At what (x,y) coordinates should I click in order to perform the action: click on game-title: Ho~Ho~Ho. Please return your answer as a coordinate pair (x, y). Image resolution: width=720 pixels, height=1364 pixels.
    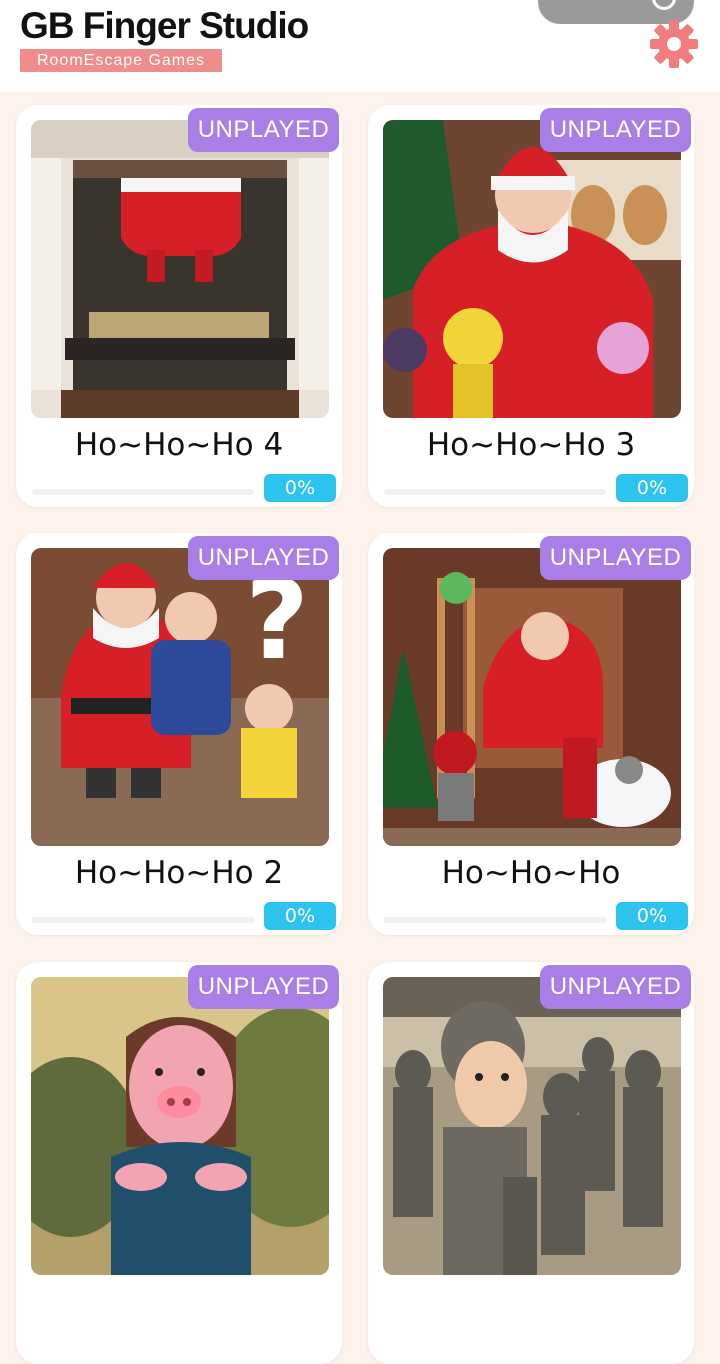
    Looking at the image, I should click on (531, 873).